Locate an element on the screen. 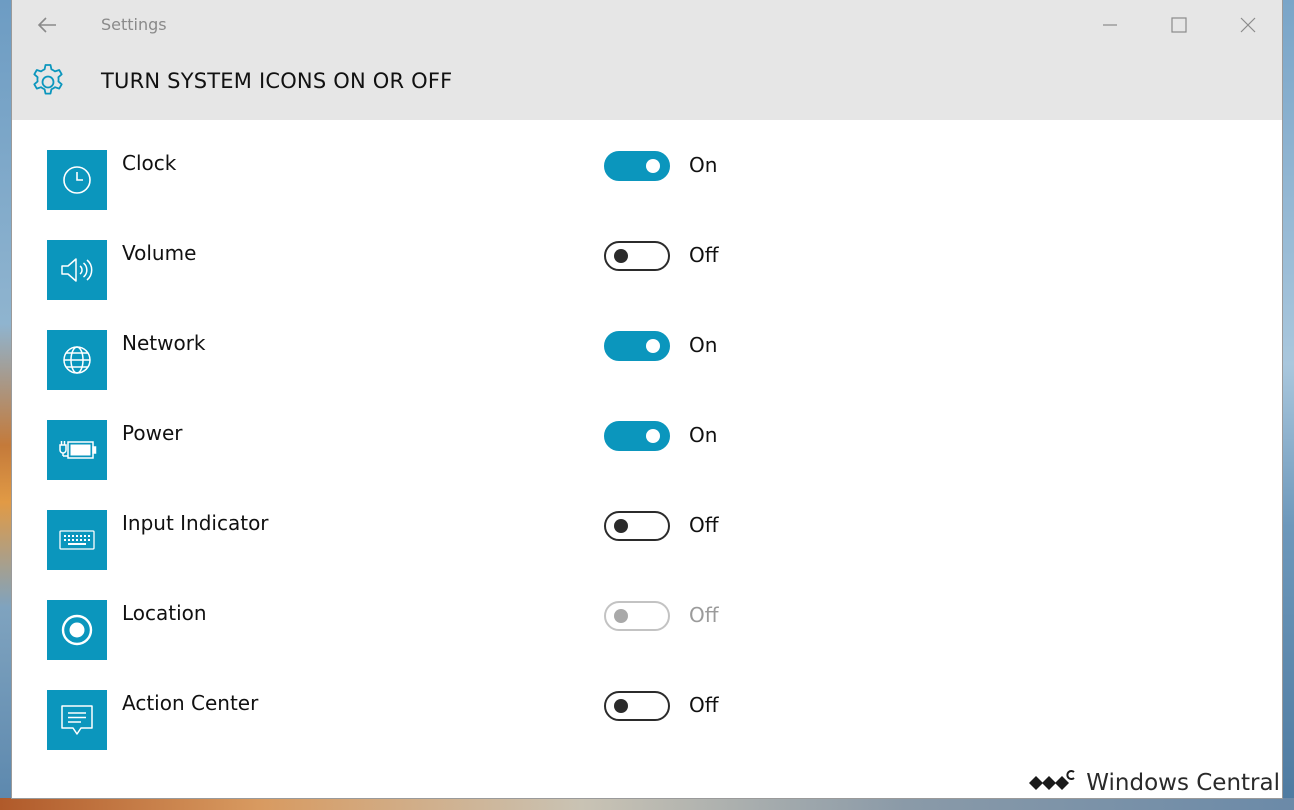  watermark: Windows Central is located at coordinates (1151, 783).